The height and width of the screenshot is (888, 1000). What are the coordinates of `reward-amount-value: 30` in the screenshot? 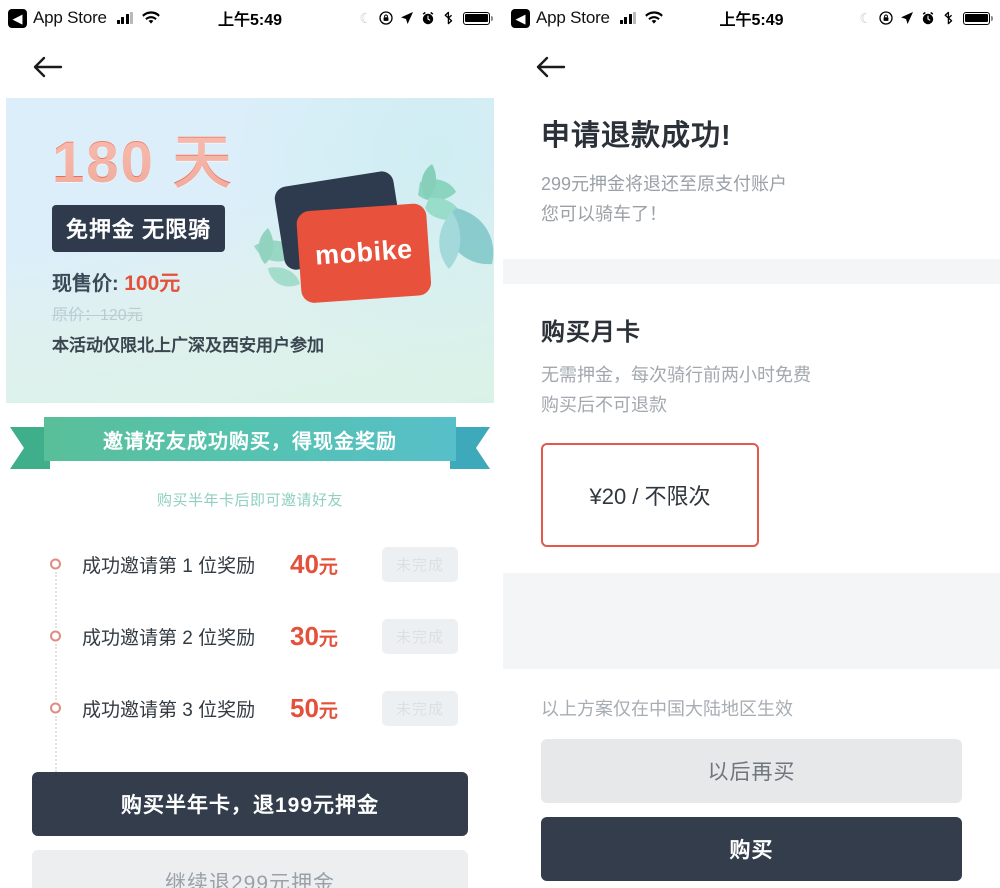 It's located at (304, 635).